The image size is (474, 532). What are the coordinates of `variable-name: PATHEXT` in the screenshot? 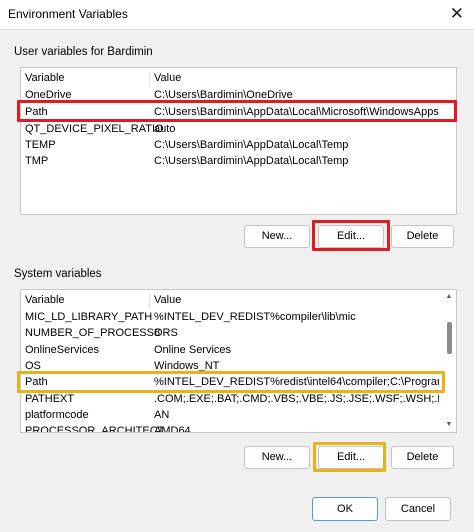 It's located at (50, 399).